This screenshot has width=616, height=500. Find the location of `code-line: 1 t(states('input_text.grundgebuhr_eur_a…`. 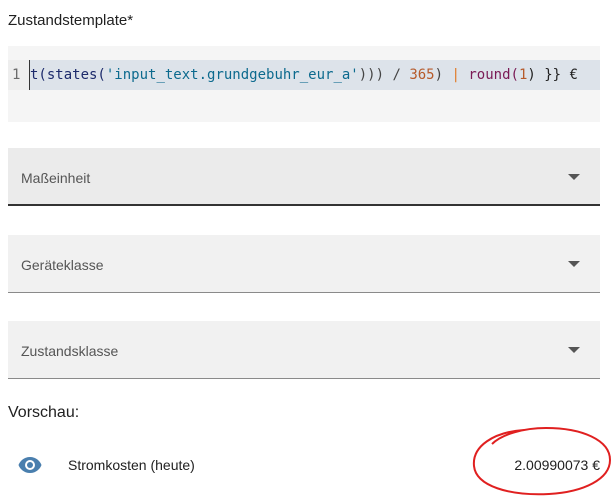

code-line: 1 t(states('input_text.grundgebuhr_eur_a… is located at coordinates (304, 75).